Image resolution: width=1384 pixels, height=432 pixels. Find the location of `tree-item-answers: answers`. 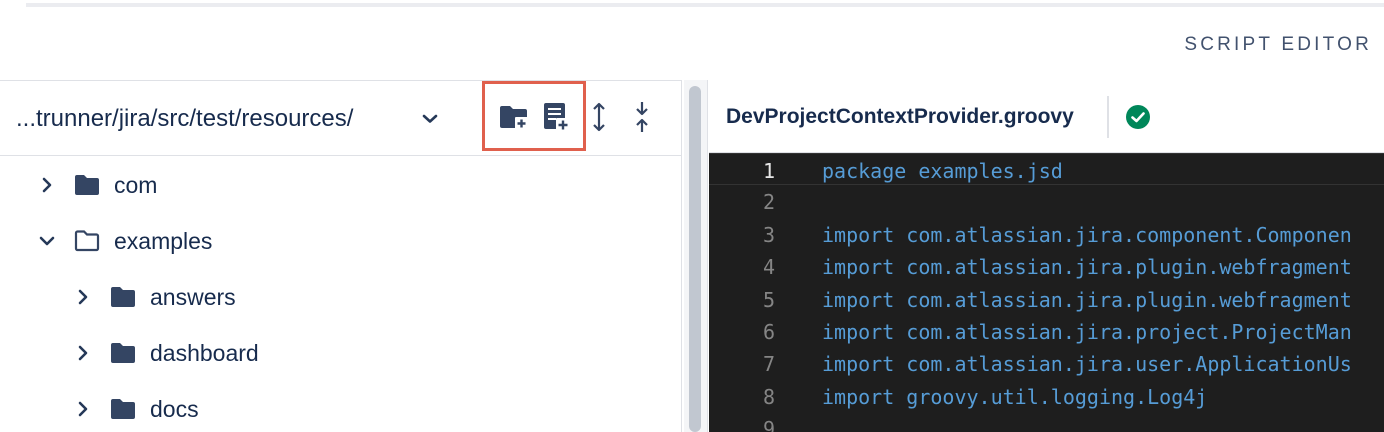

tree-item-answers: answers is located at coordinates (154, 297).